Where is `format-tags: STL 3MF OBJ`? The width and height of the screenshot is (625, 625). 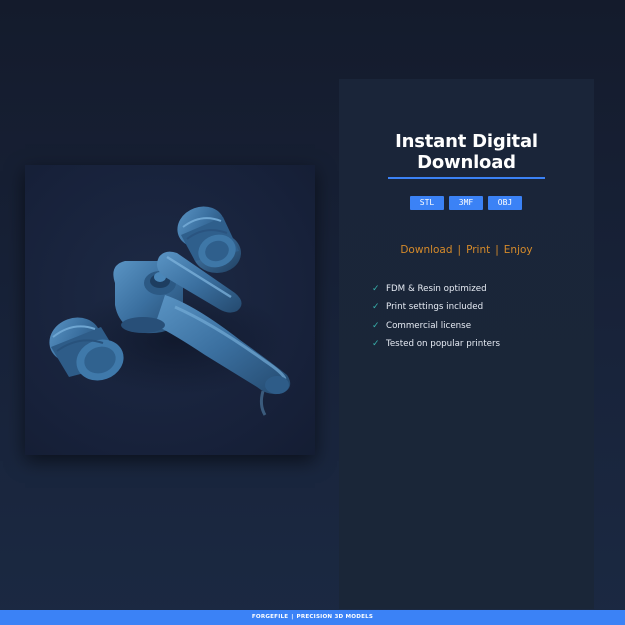
format-tags: STL 3MF OBJ is located at coordinates (466, 203).